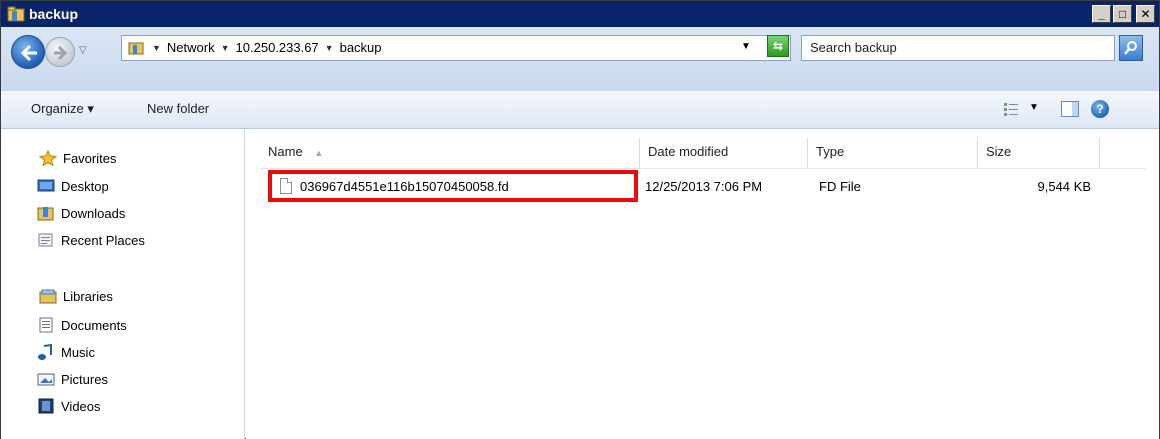 The width and height of the screenshot is (1160, 439). I want to click on arrow-right-icon, so click(61, 53).